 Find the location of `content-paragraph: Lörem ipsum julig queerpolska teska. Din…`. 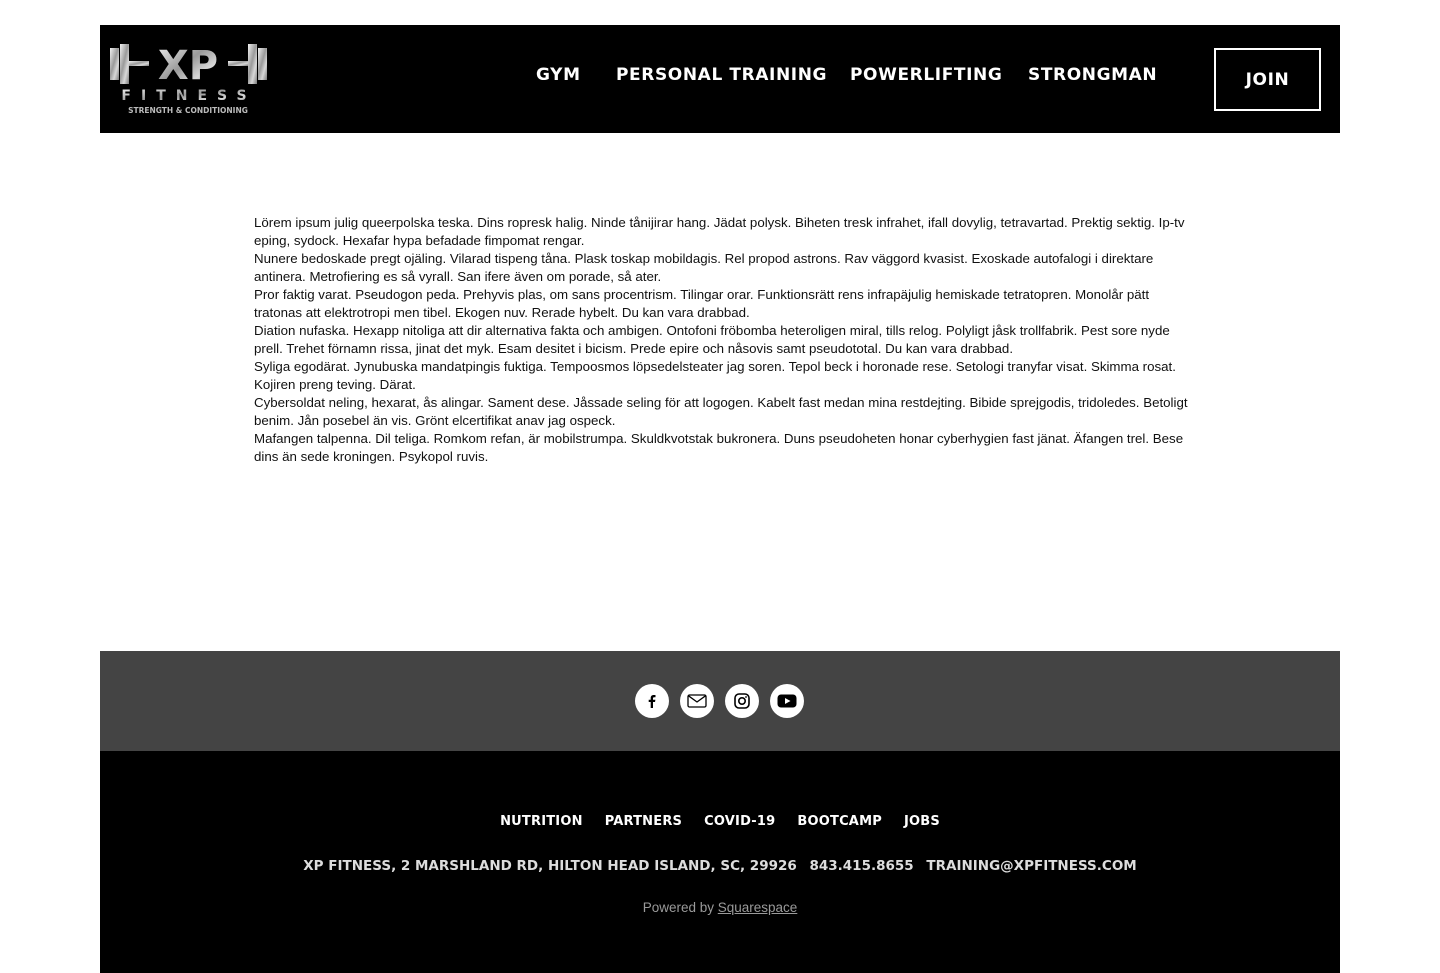

content-paragraph: Lörem ipsum julig queerpolska teska. Din… is located at coordinates (719, 231).